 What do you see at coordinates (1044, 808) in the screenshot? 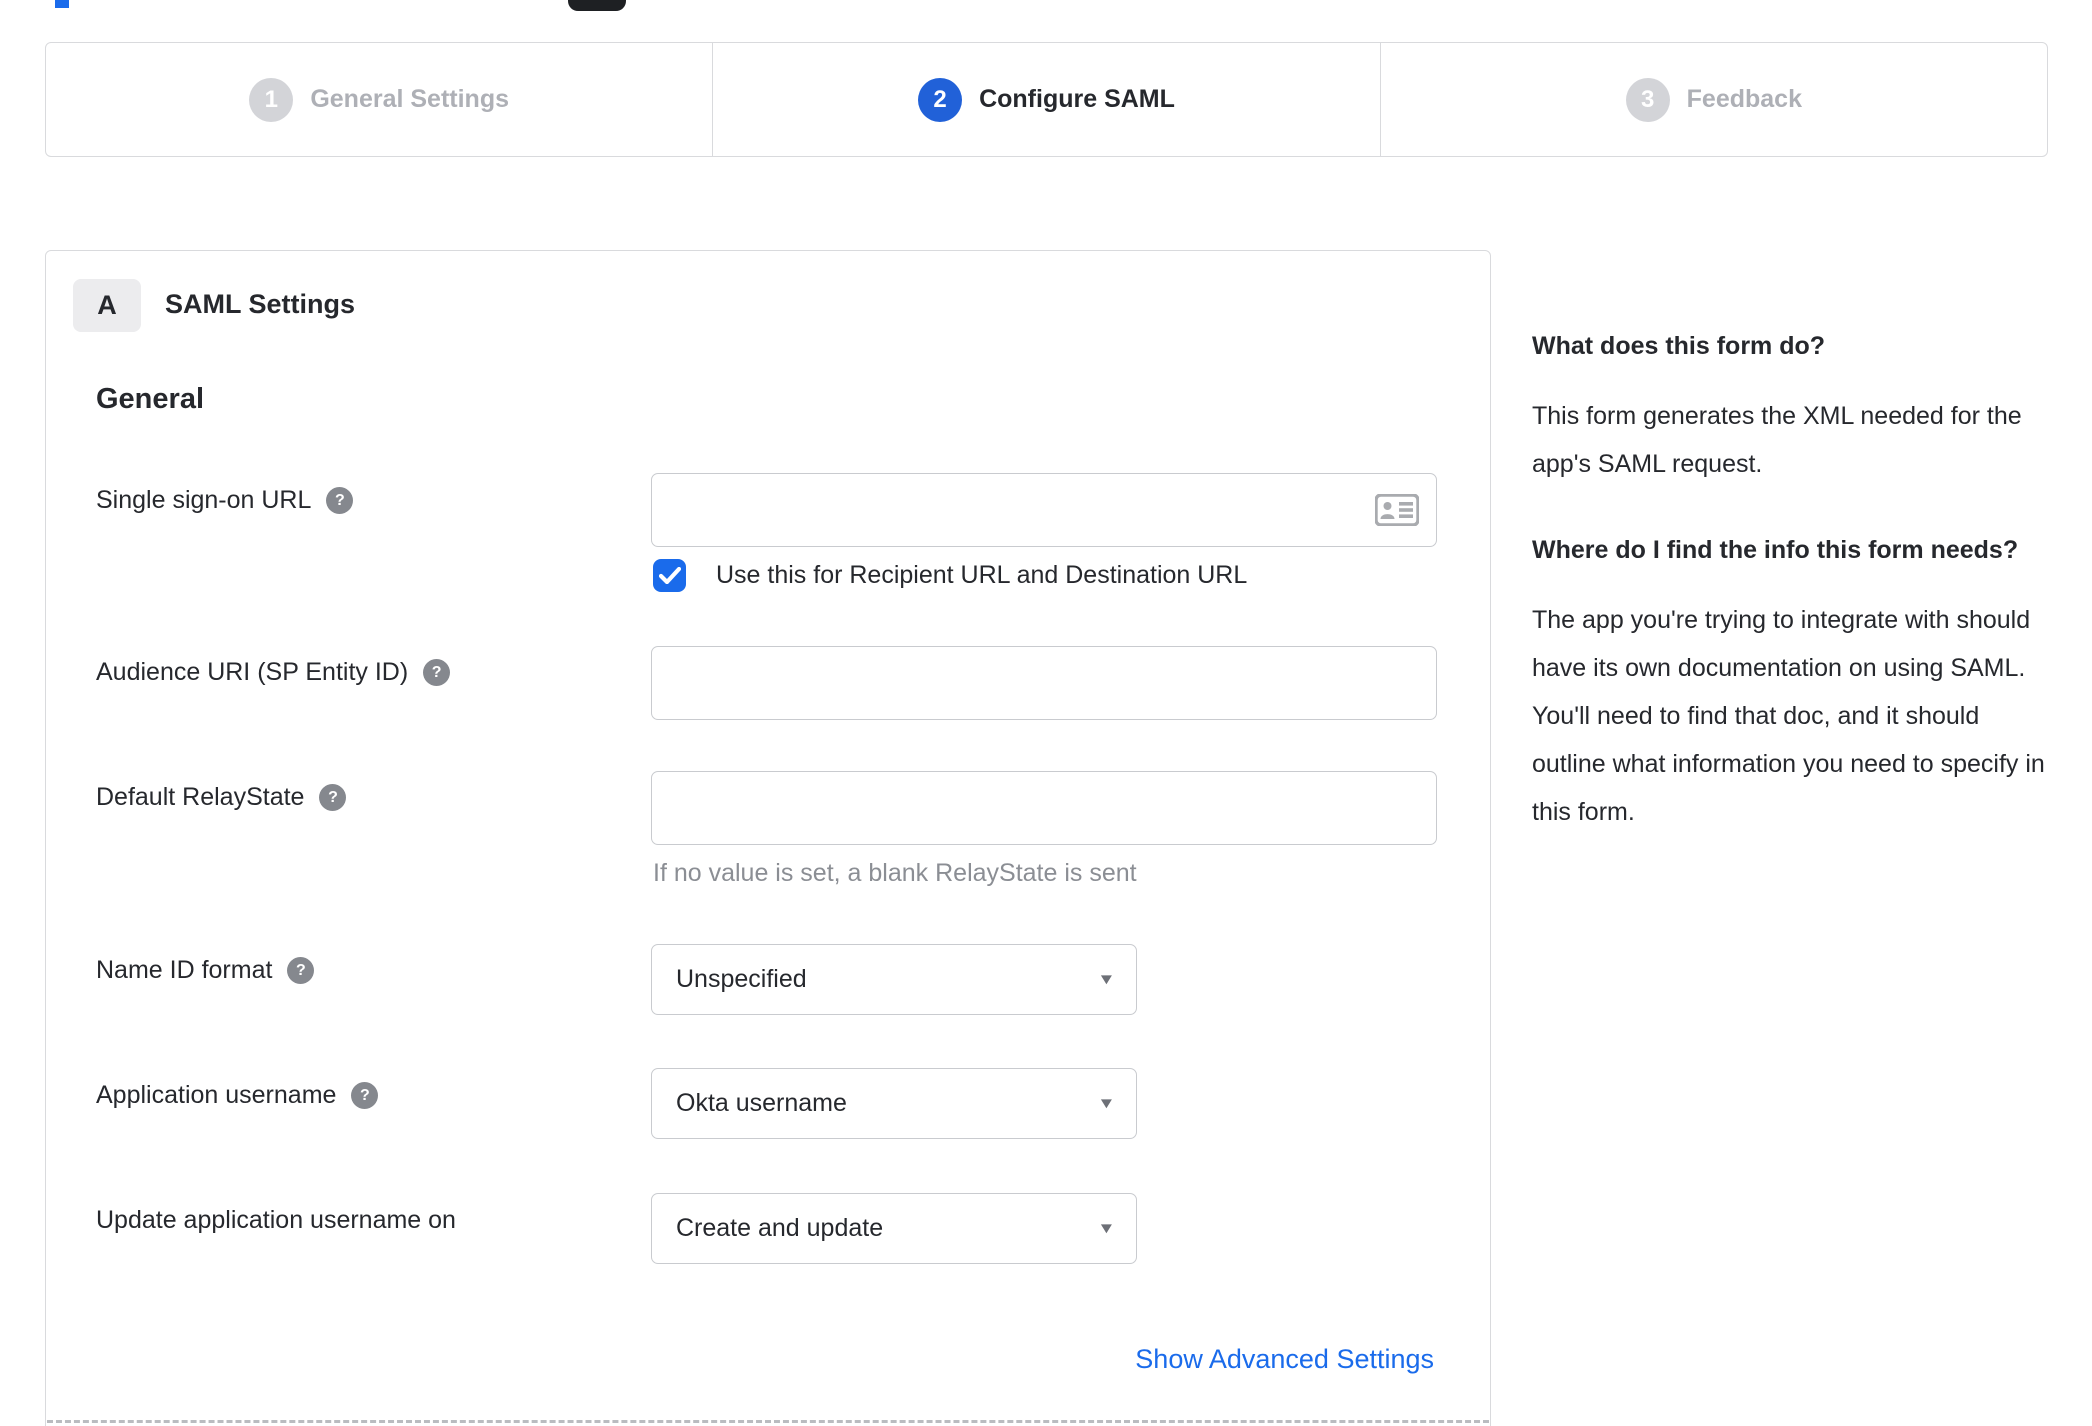
I see `default-relaystate-input` at bounding box center [1044, 808].